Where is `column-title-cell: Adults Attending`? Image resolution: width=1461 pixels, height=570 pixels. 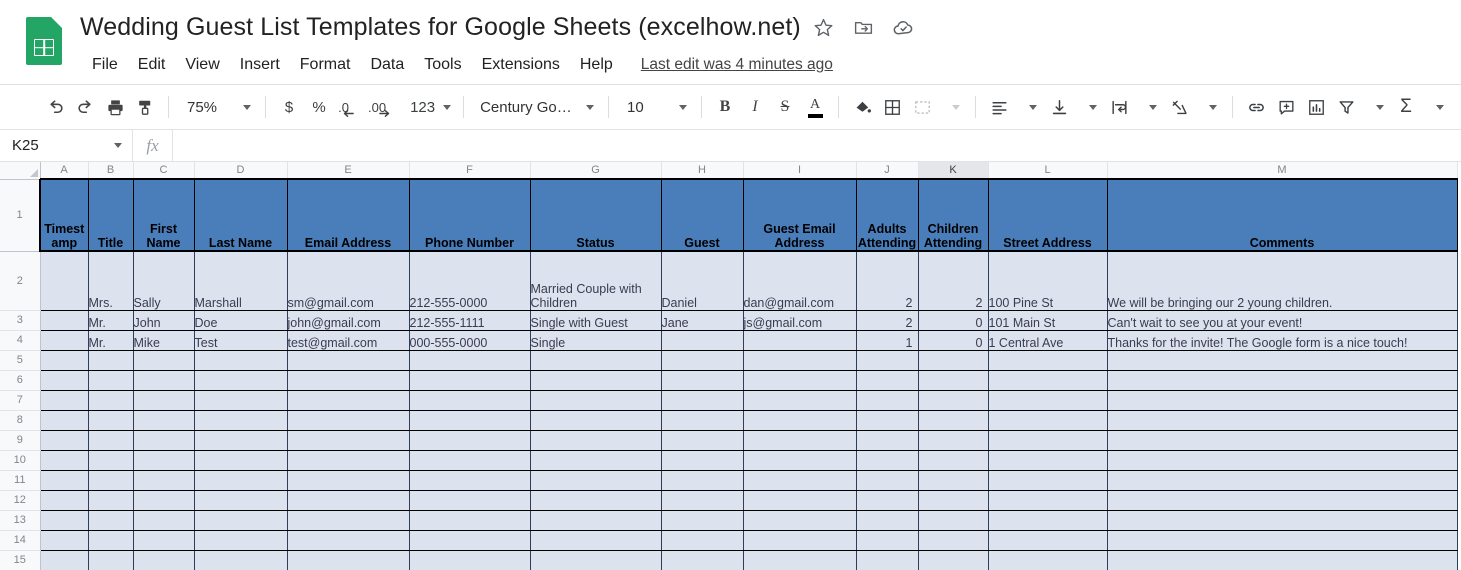
column-title-cell: Adults Attending is located at coordinates (887, 215).